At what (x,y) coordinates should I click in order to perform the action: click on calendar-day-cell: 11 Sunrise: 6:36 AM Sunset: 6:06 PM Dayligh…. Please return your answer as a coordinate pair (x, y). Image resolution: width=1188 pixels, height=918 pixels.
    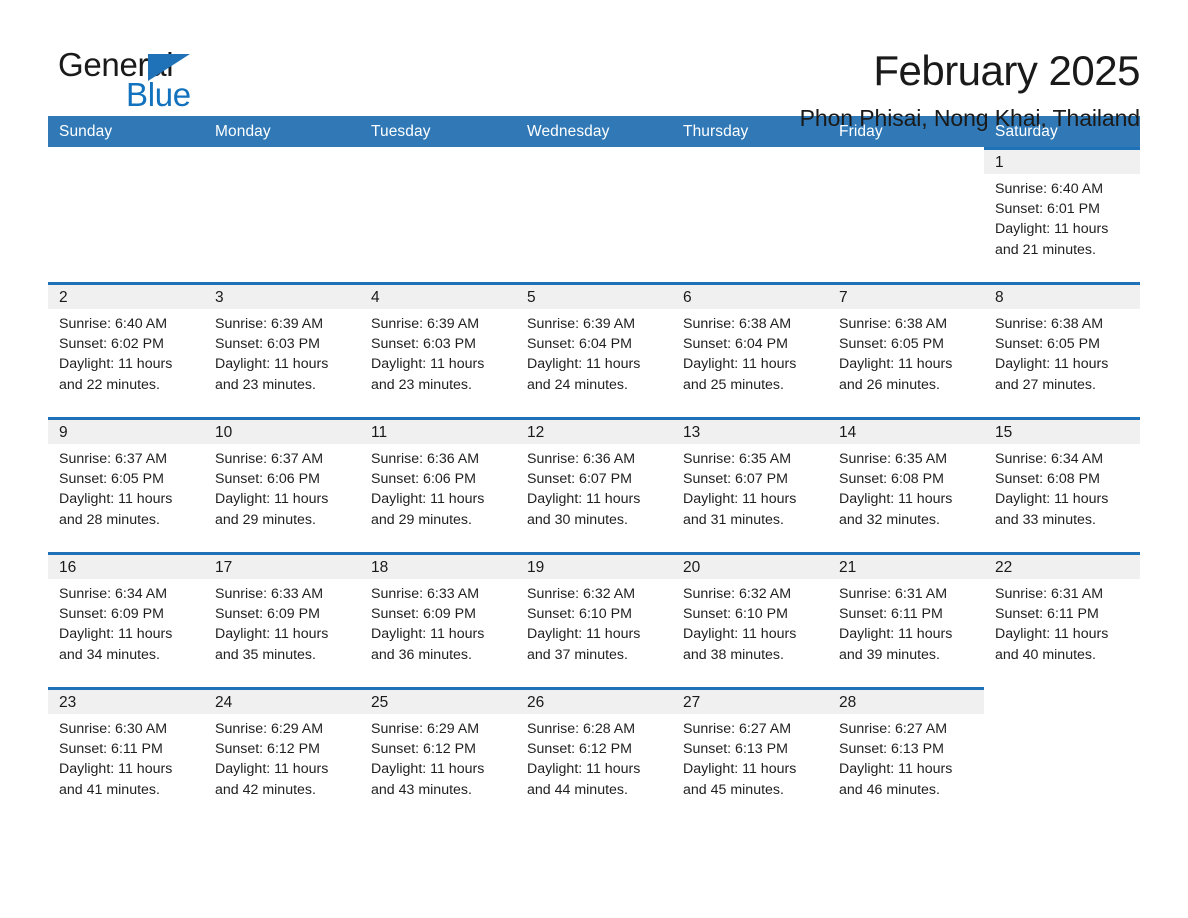
    Looking at the image, I should click on (438, 484).